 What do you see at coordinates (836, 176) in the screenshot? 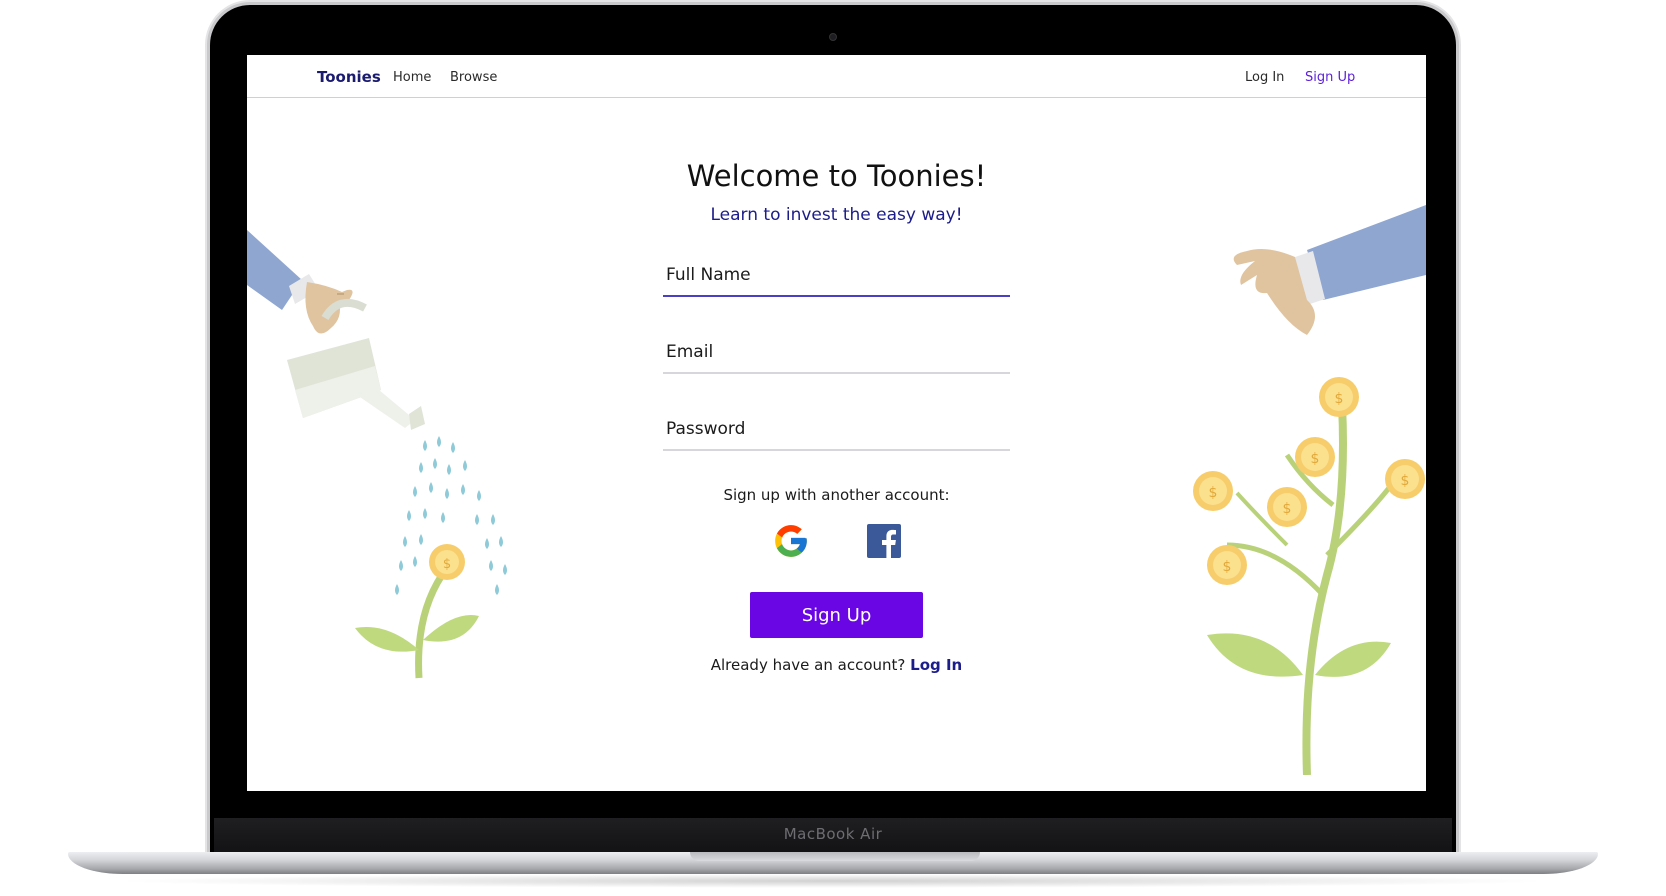
I see `page-title: Welcome to Toonies!` at bounding box center [836, 176].